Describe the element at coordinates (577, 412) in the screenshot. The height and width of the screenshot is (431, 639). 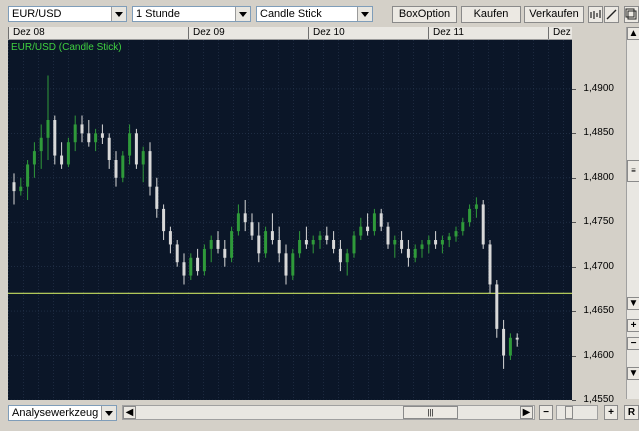
I see `zoom-slider` at that location.